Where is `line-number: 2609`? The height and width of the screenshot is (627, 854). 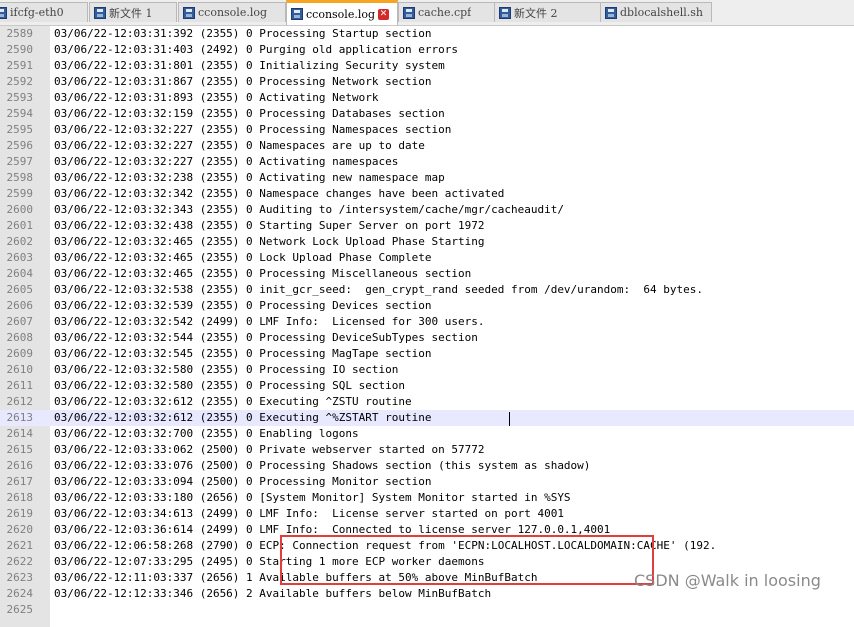 line-number: 2609 is located at coordinates (20, 353).